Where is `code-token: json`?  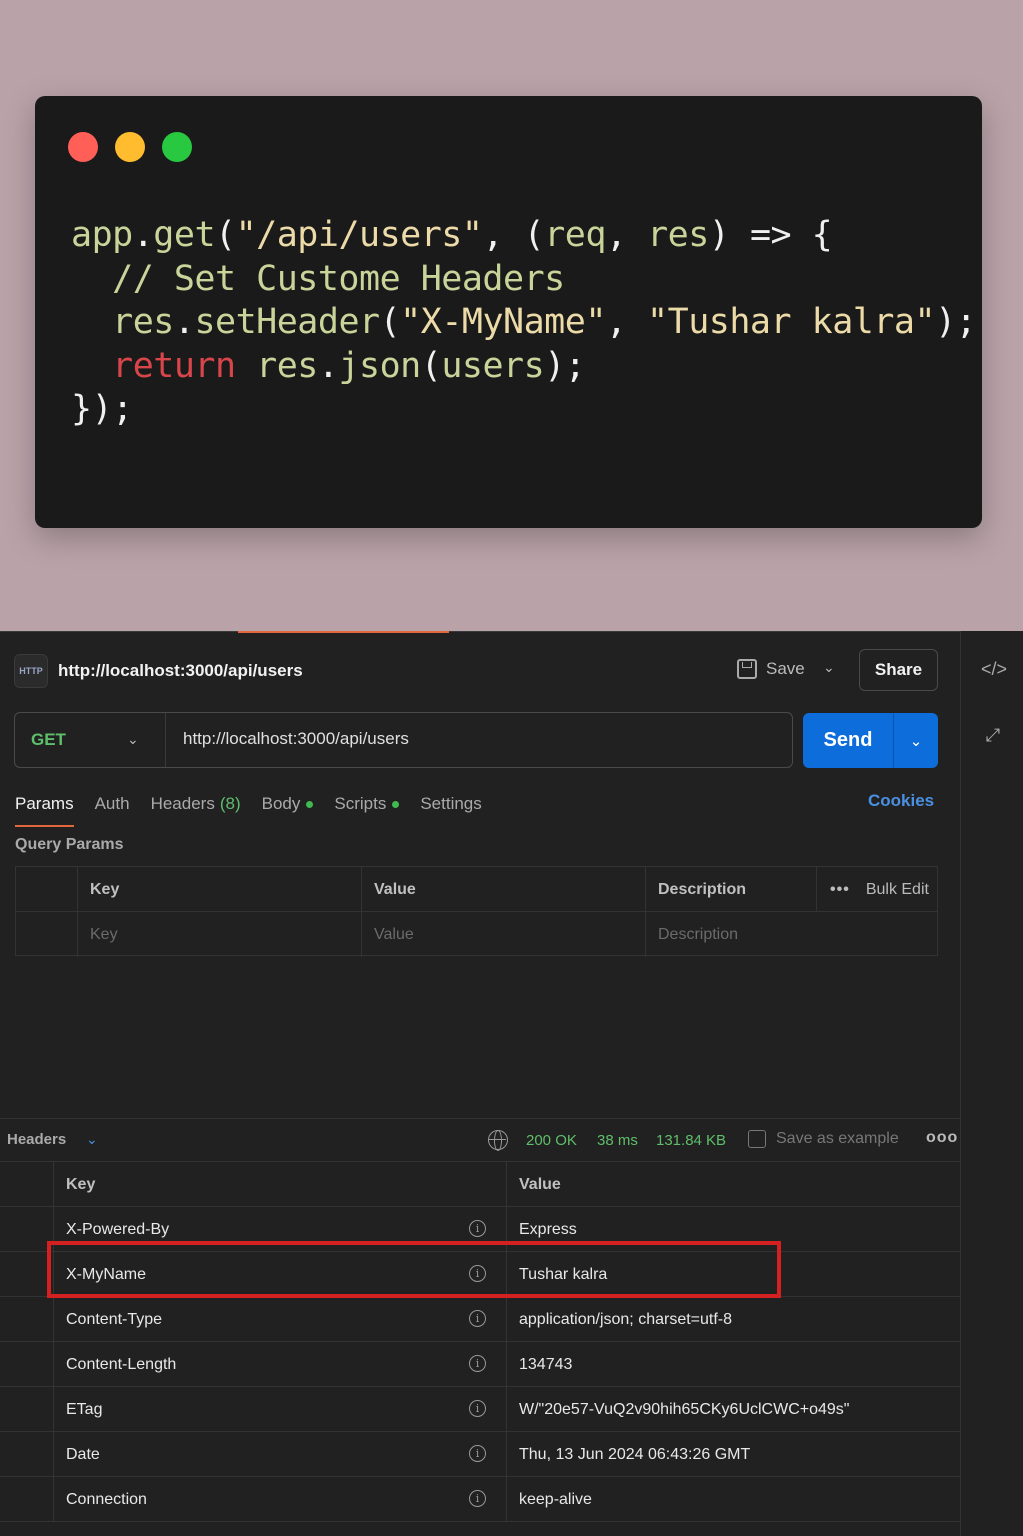
code-token: json is located at coordinates (379, 365).